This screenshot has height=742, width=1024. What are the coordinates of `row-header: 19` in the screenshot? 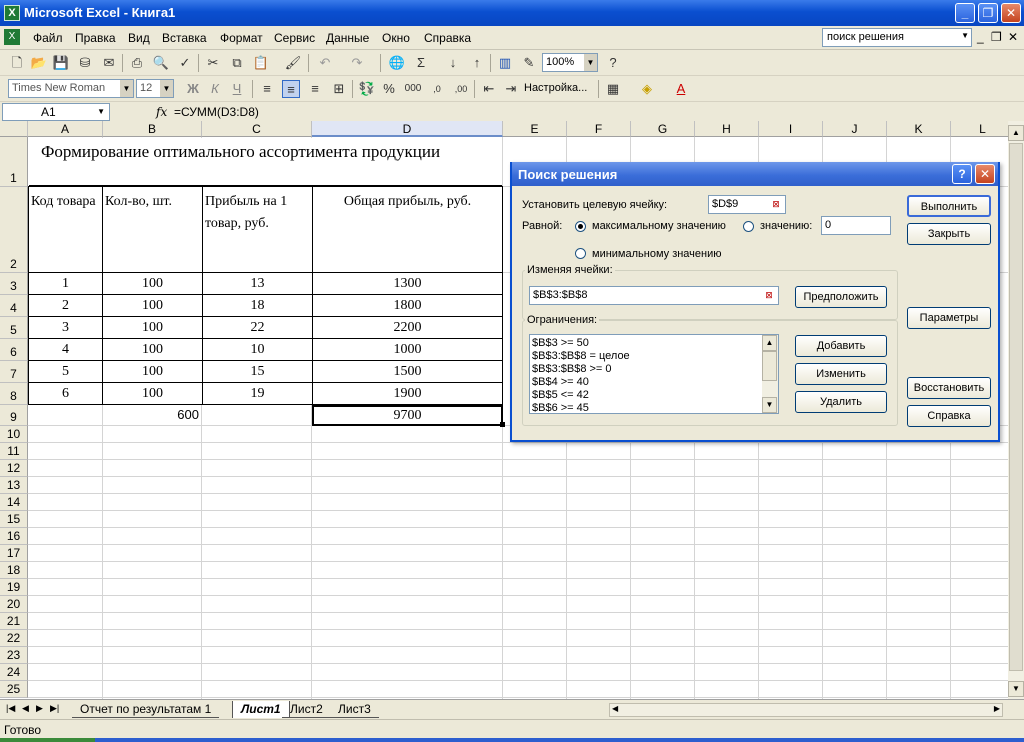 It's located at (14, 587).